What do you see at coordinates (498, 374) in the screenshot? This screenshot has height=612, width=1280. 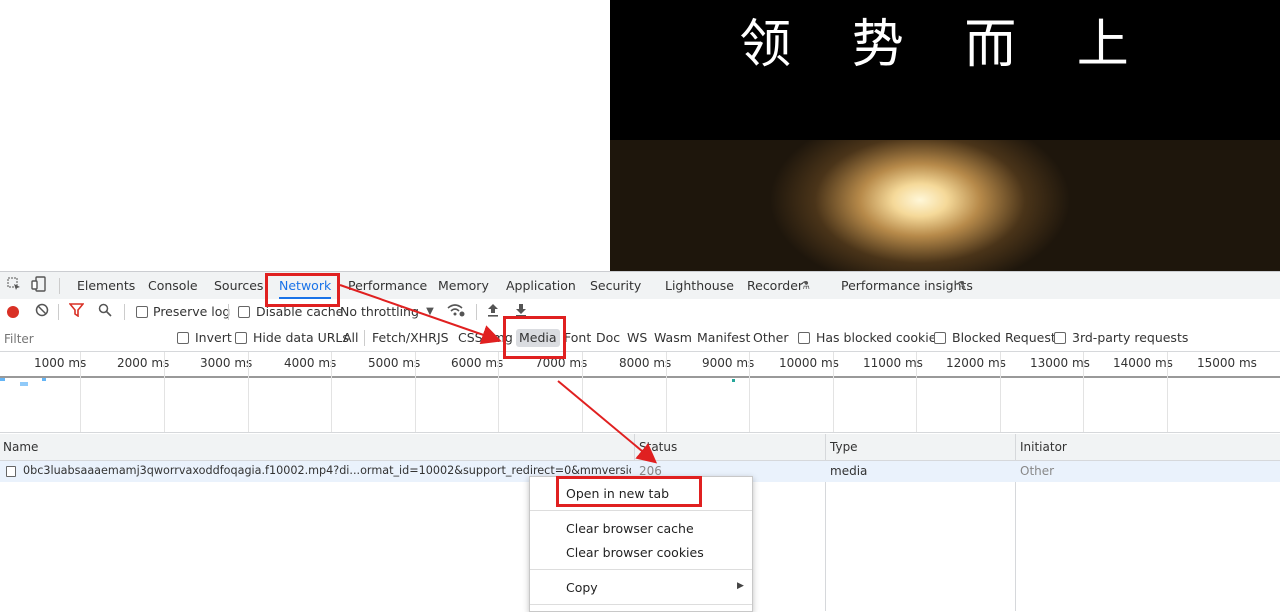 I see `annotation-arrows` at bounding box center [498, 374].